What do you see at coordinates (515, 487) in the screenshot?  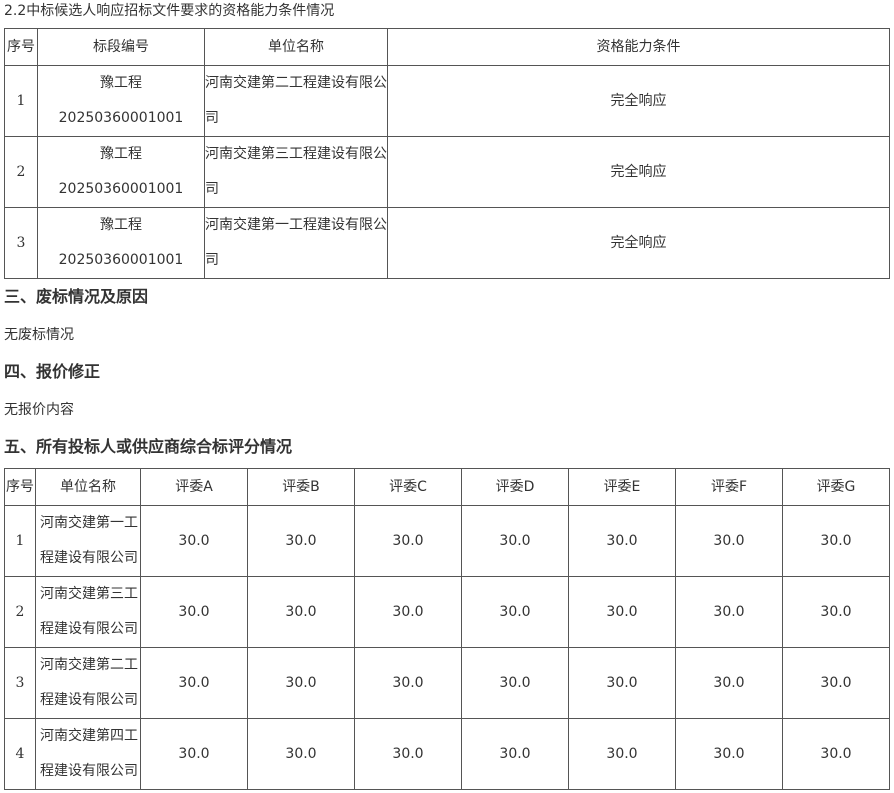 I see `header-cell: 评委D` at bounding box center [515, 487].